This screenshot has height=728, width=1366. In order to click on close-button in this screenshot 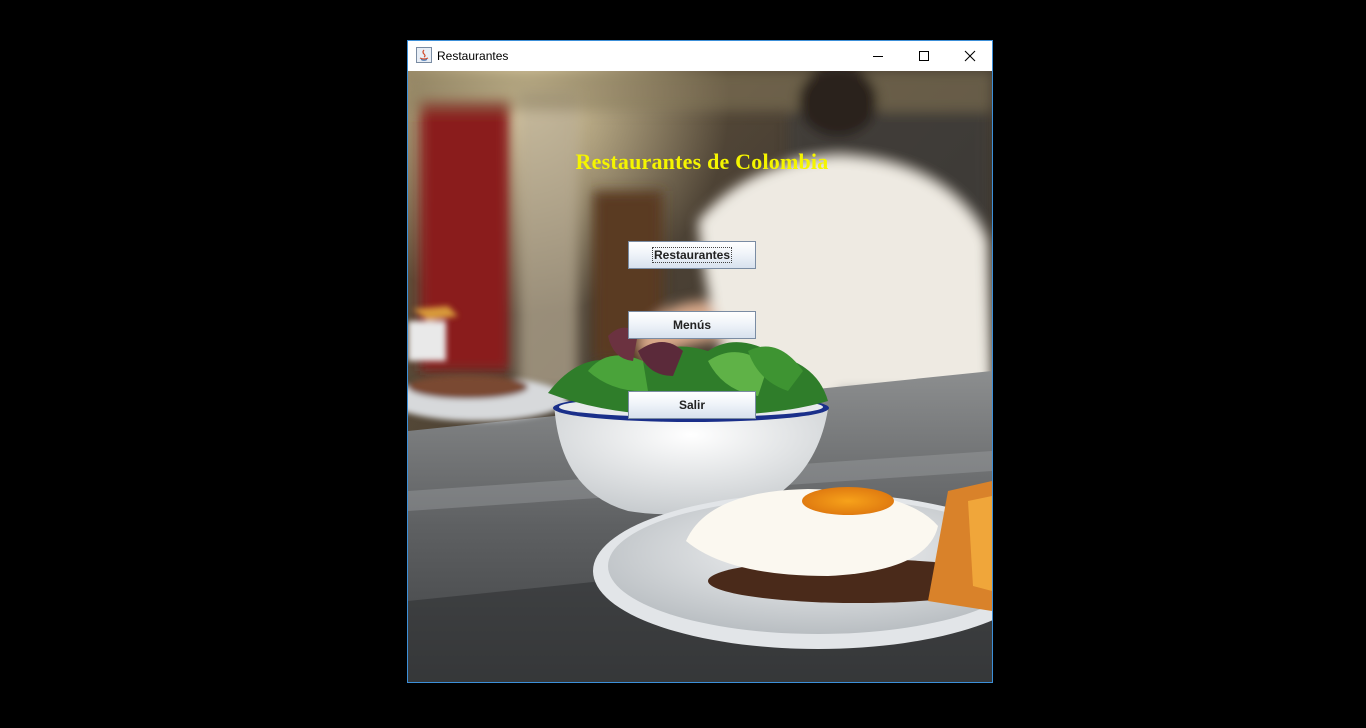, I will do `click(969, 56)`.